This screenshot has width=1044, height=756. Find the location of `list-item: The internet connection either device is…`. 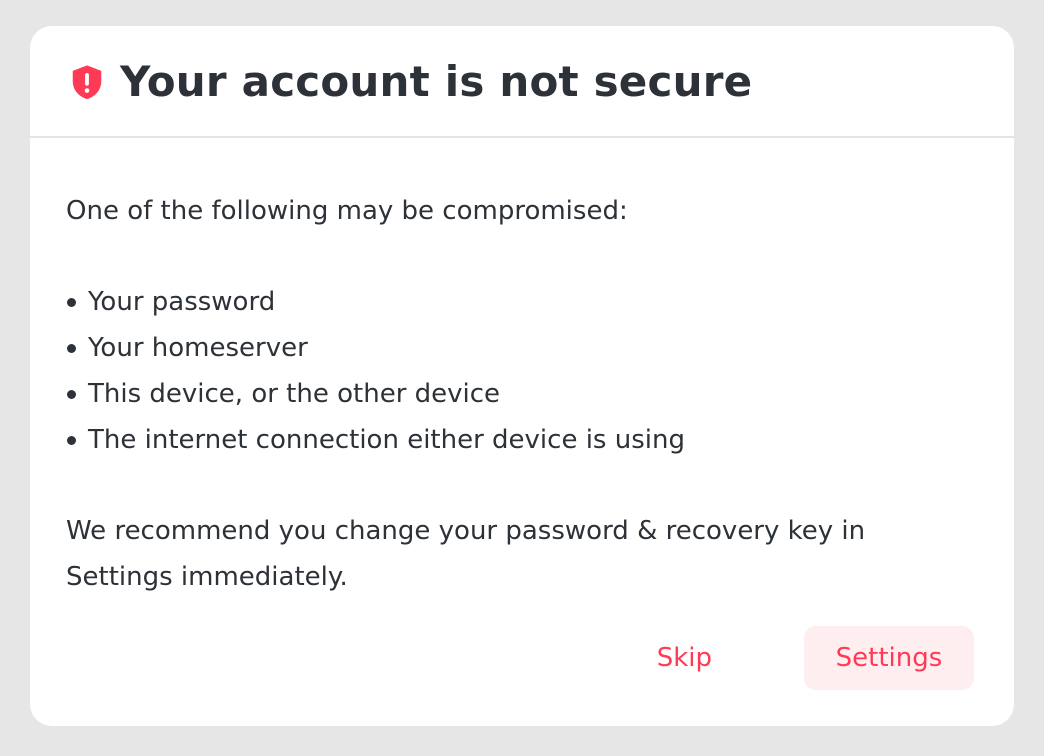

list-item: The internet connection either device is… is located at coordinates (522, 440).